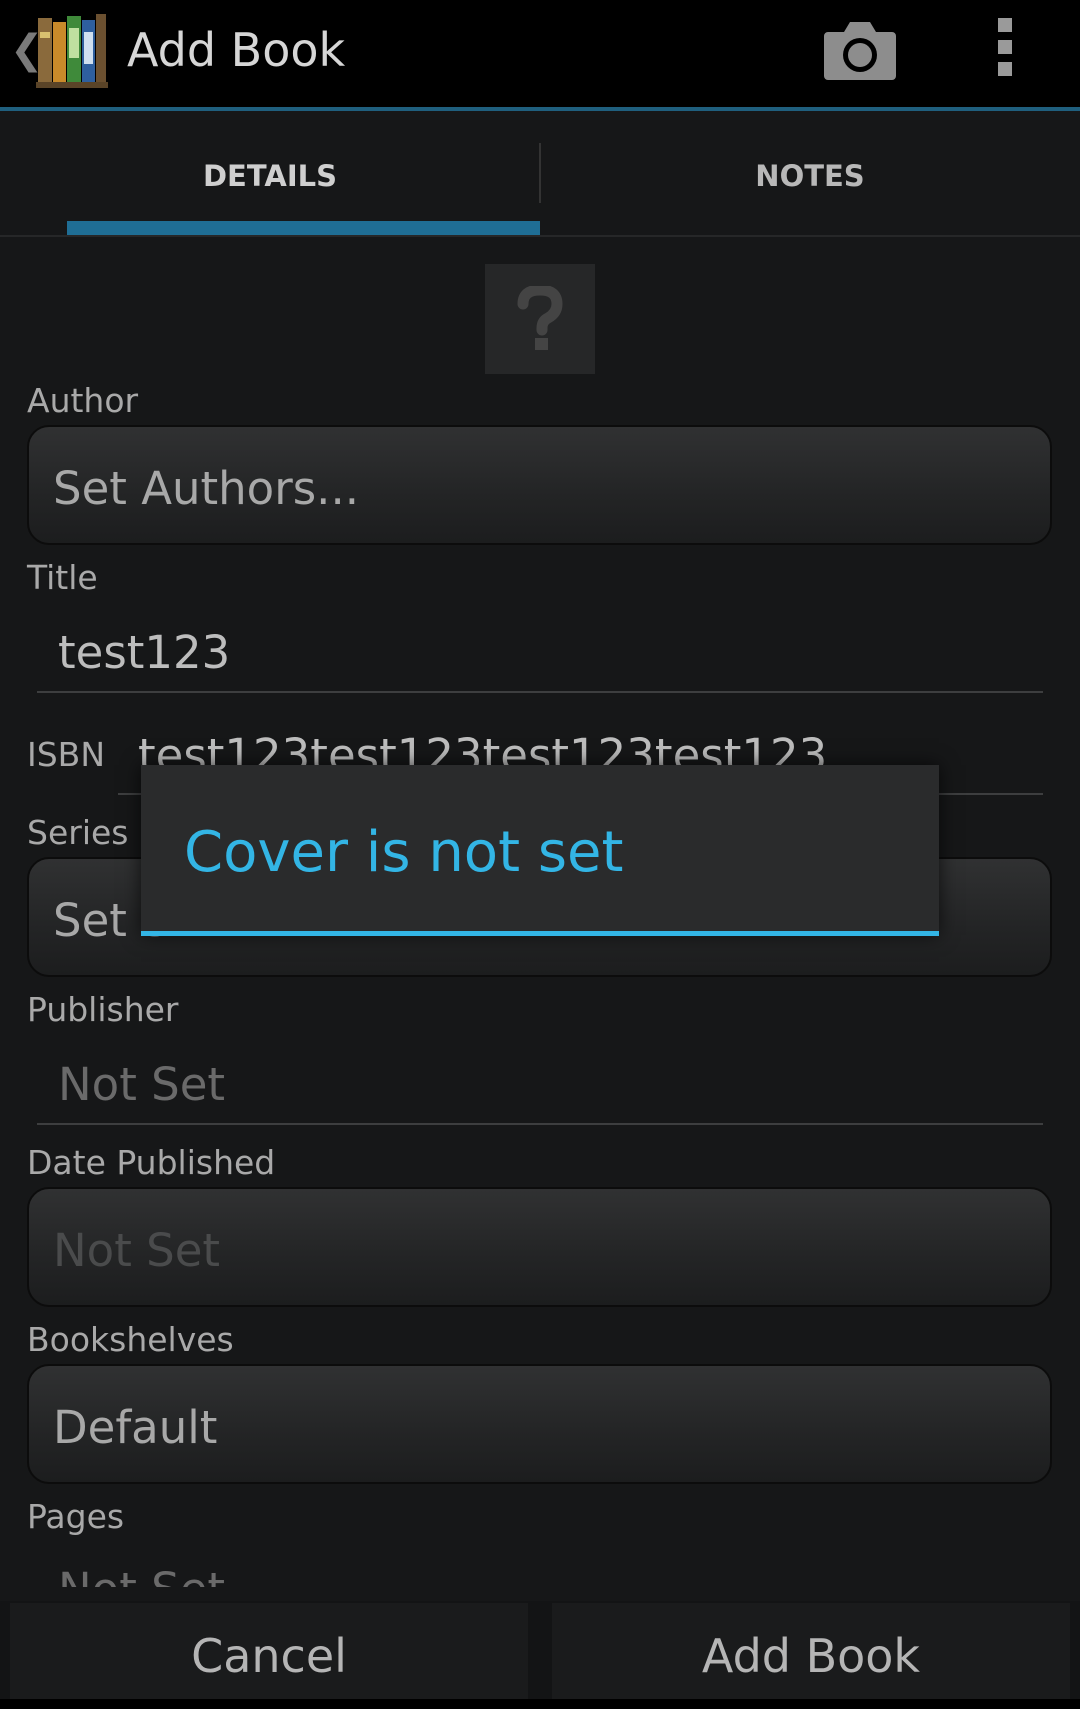 This screenshot has width=1080, height=1709. I want to click on action-bar: ❮ Add Book, so click(540, 54).